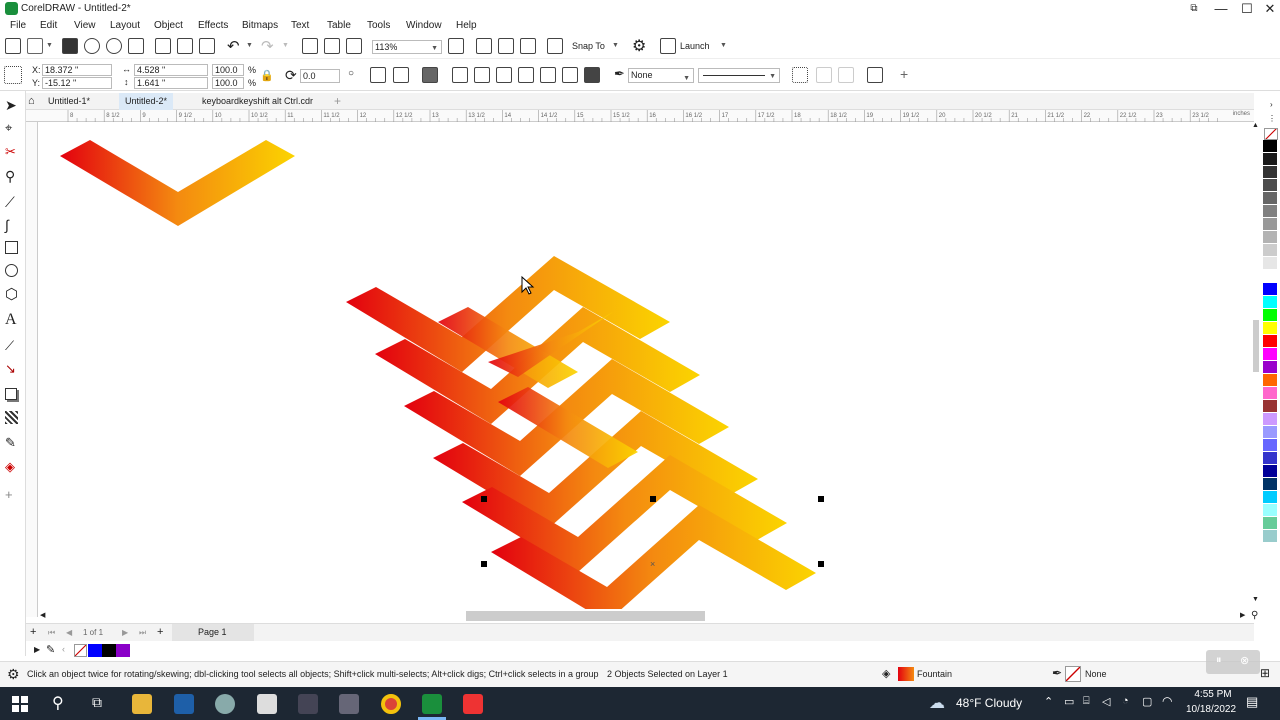  What do you see at coordinates (639, 46) in the screenshot?
I see `options-gear-icon: ⚙` at bounding box center [639, 46].